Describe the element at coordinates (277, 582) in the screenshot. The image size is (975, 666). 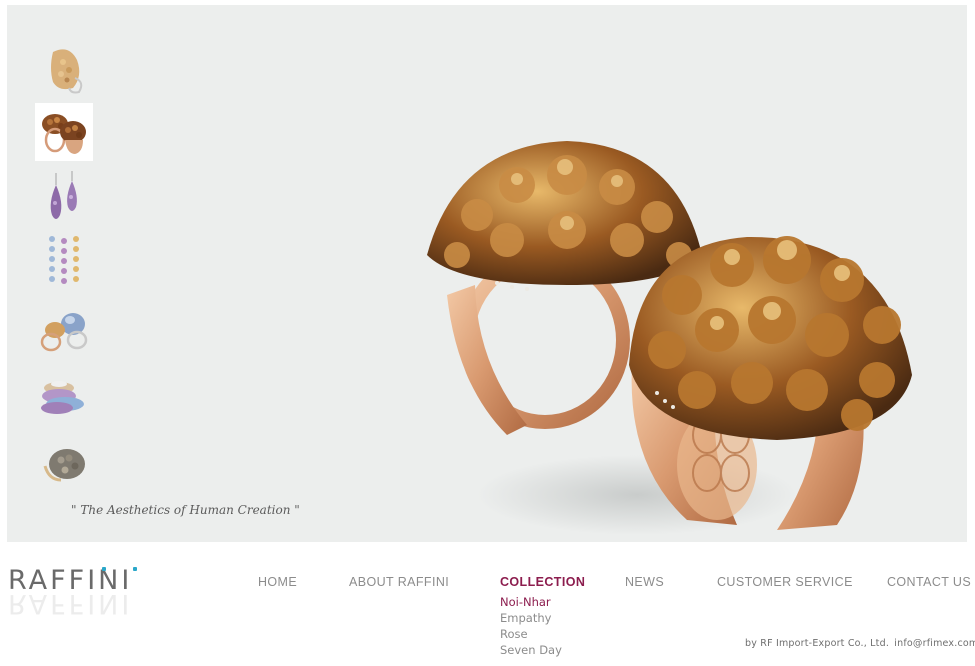
I see `nav-home: HOME` at that location.